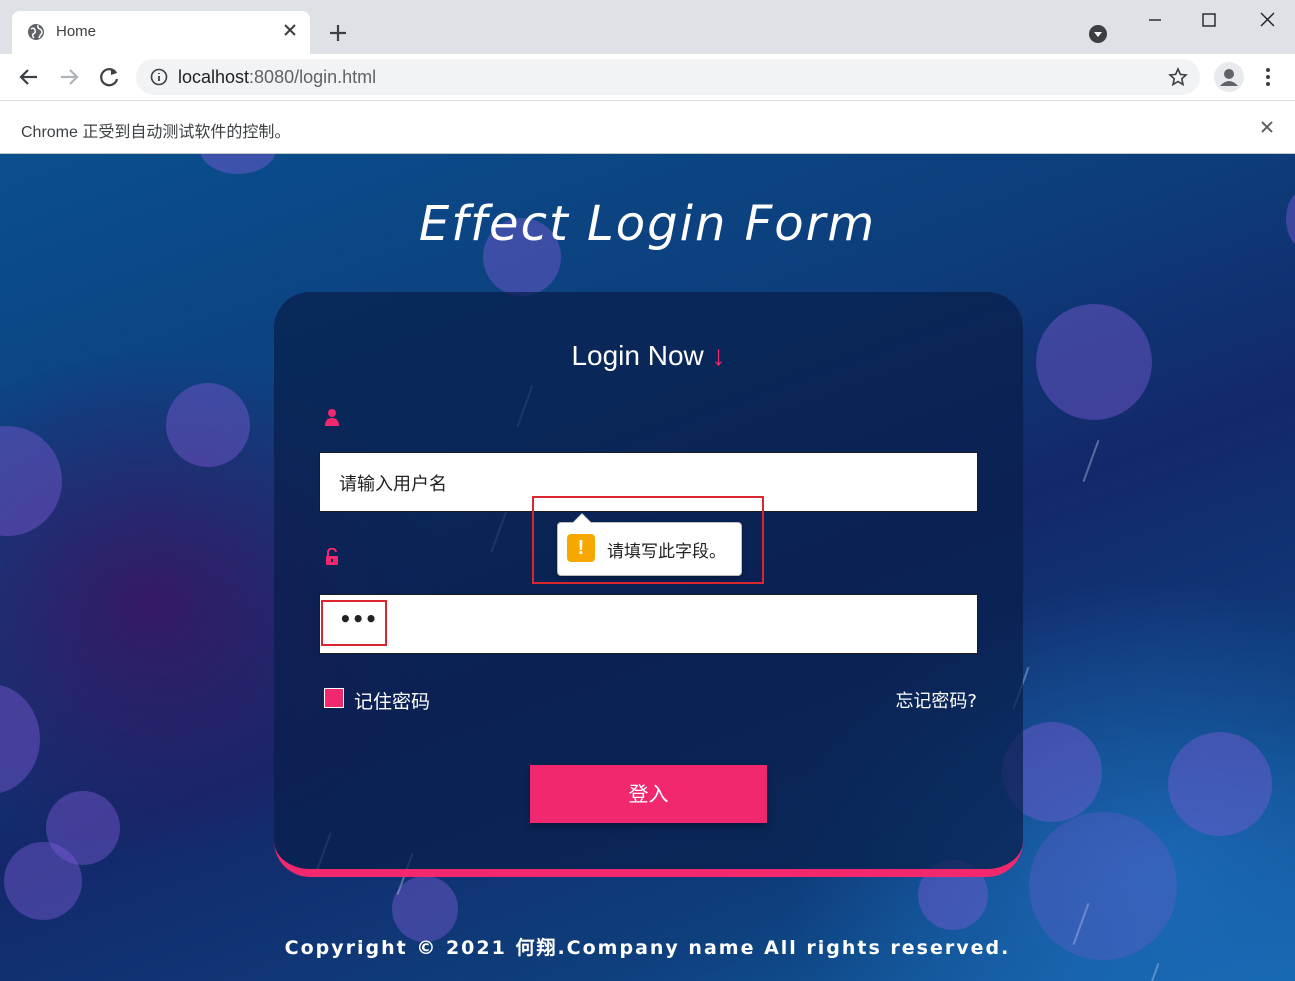 The image size is (1295, 981). Describe the element at coordinates (214, 77) in the screenshot. I see `url-host: localhost` at that location.